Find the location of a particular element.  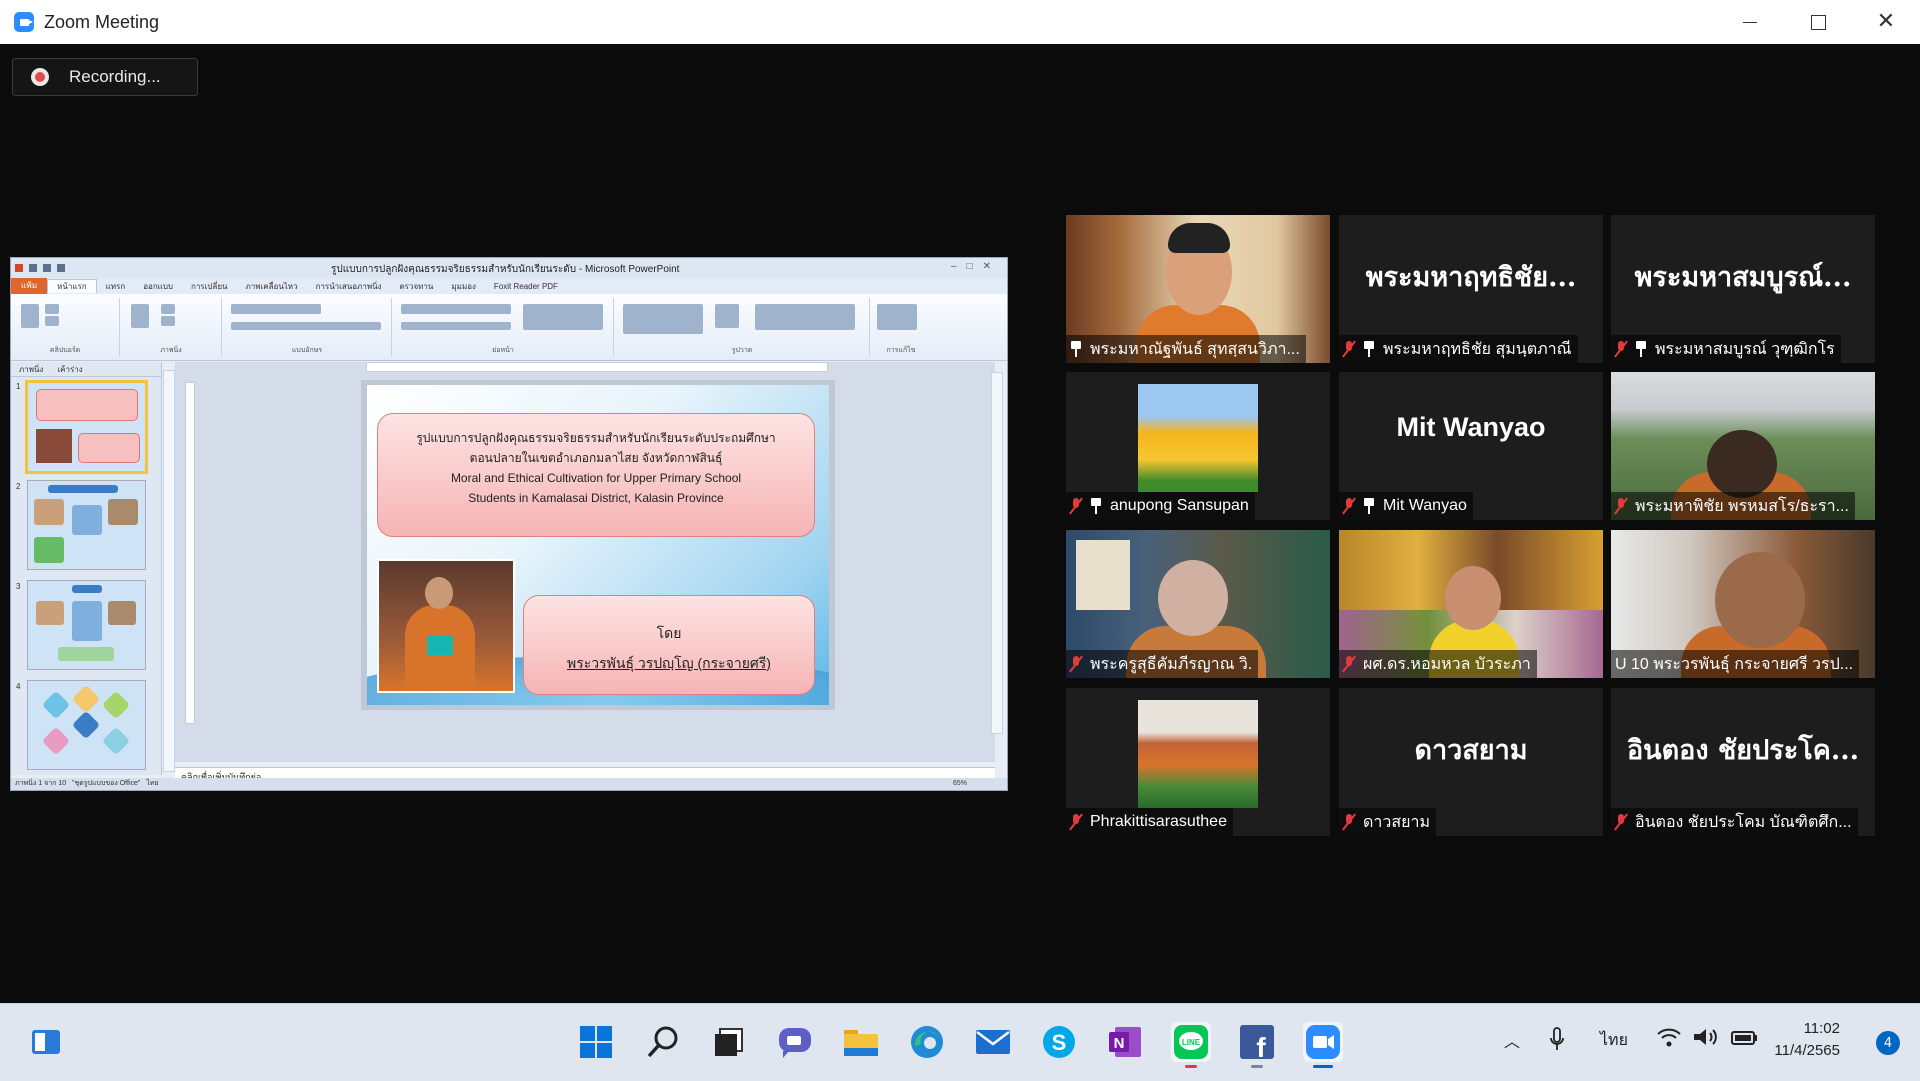

vertical-ruler is located at coordinates (190, 553).